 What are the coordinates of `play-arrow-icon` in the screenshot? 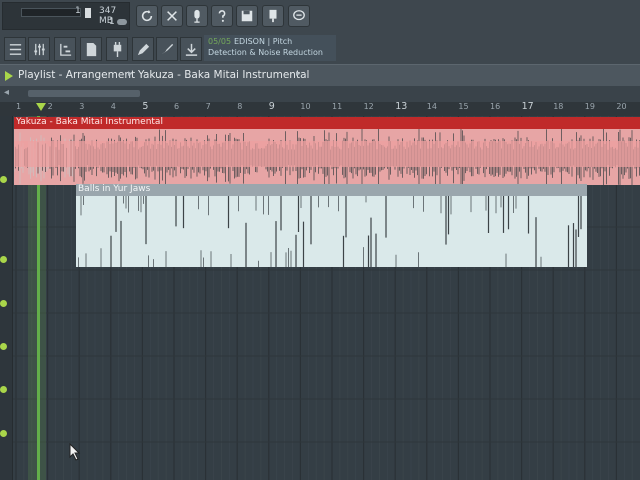 It's located at (9, 76).